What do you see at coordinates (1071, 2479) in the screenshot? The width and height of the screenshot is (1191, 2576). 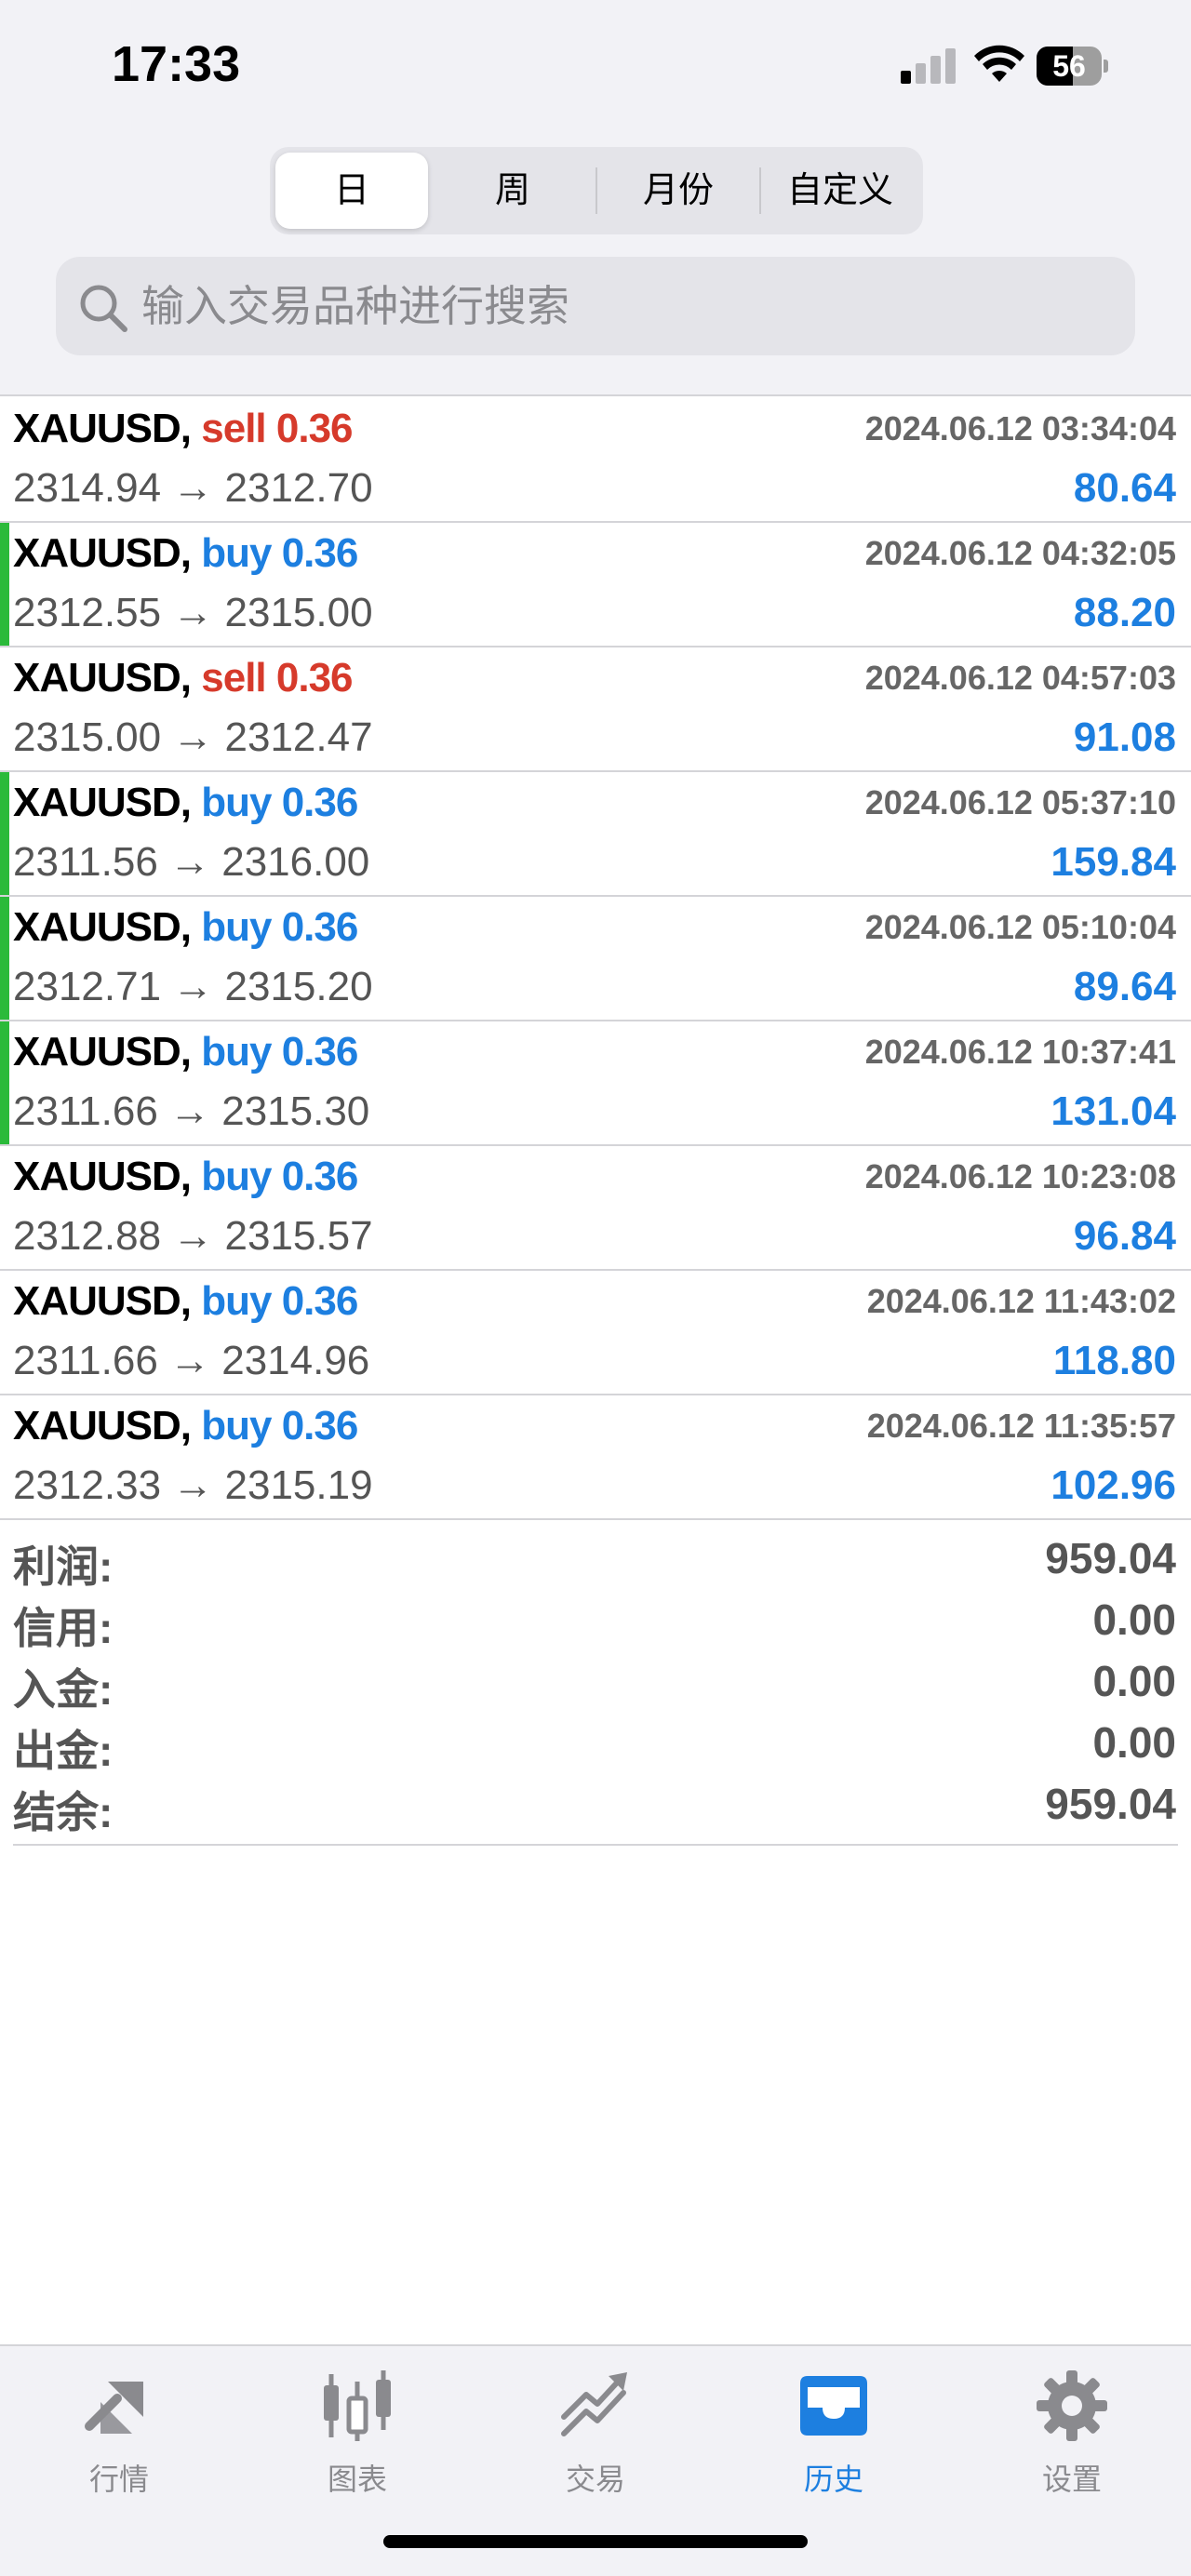 I see `tab-label: 设置` at bounding box center [1071, 2479].